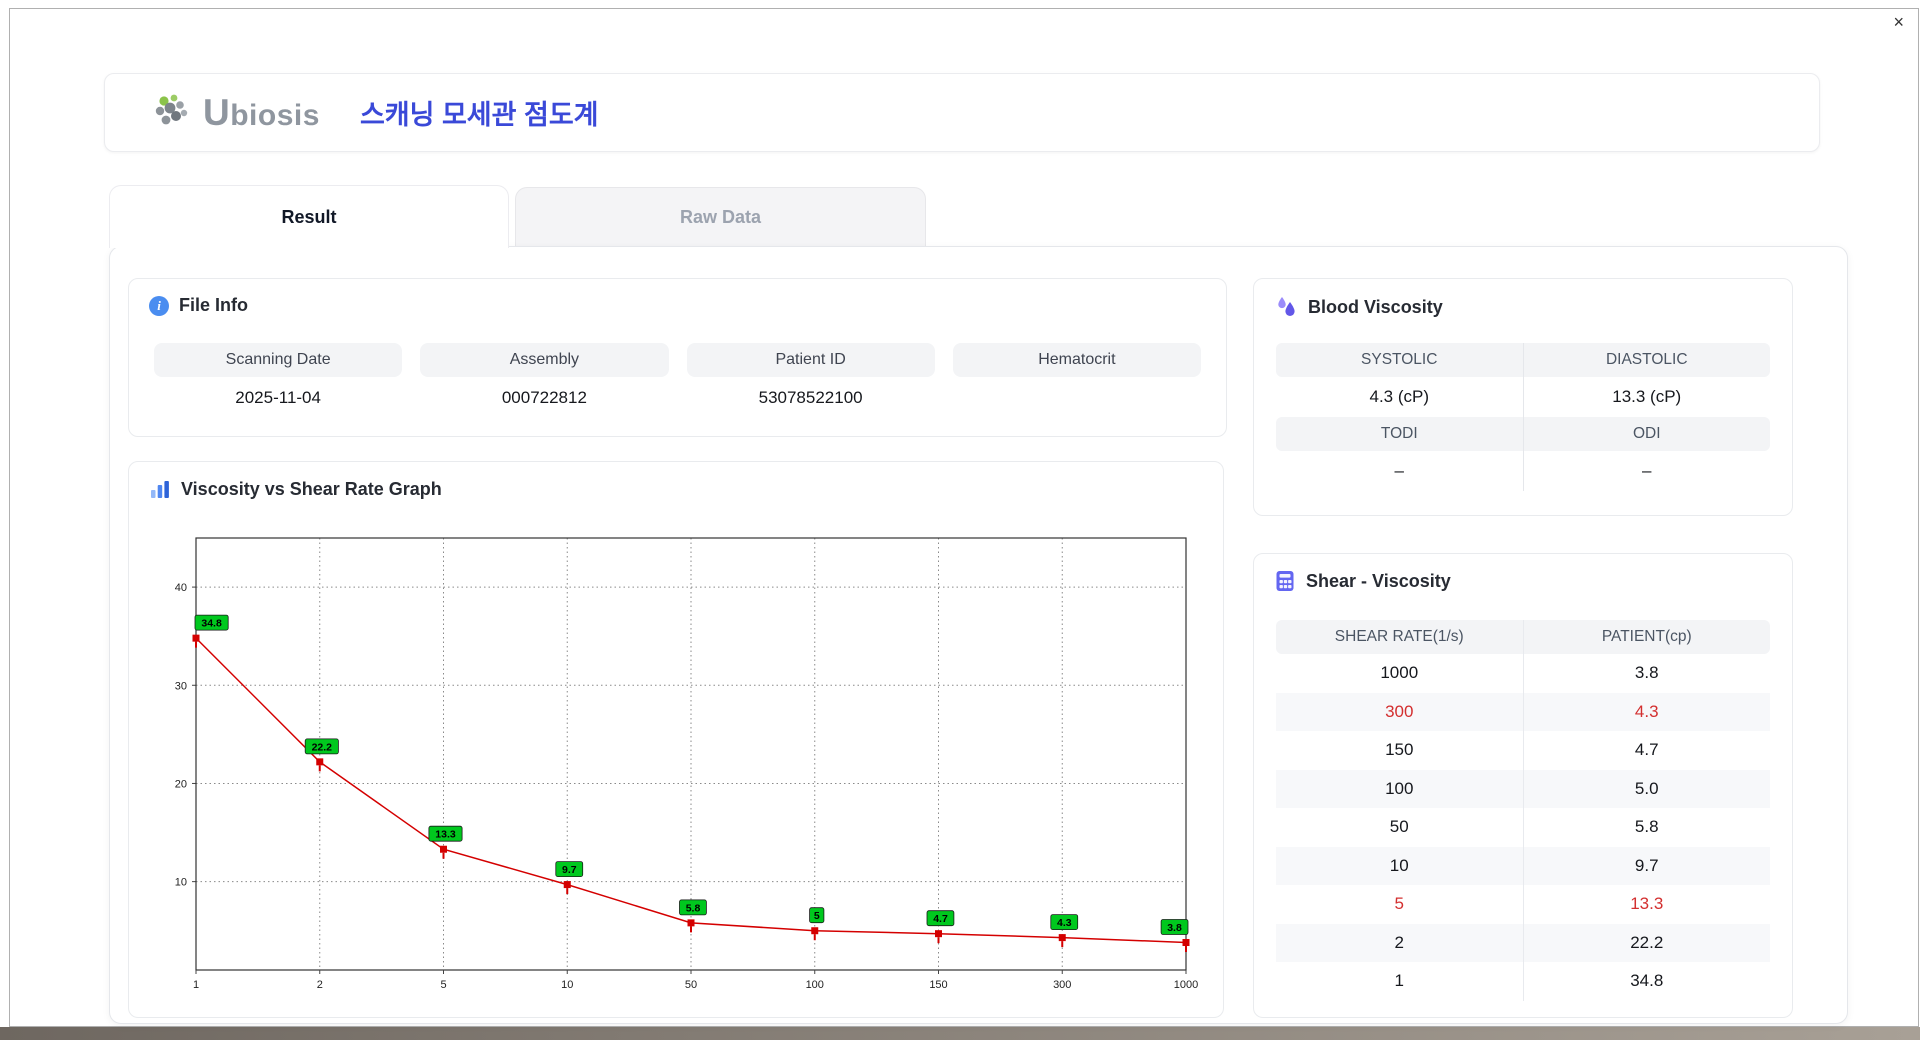 This screenshot has width=1920, height=1040. Describe the element at coordinates (1186, 985) in the screenshot. I see `svg-text: 1000` at that location.